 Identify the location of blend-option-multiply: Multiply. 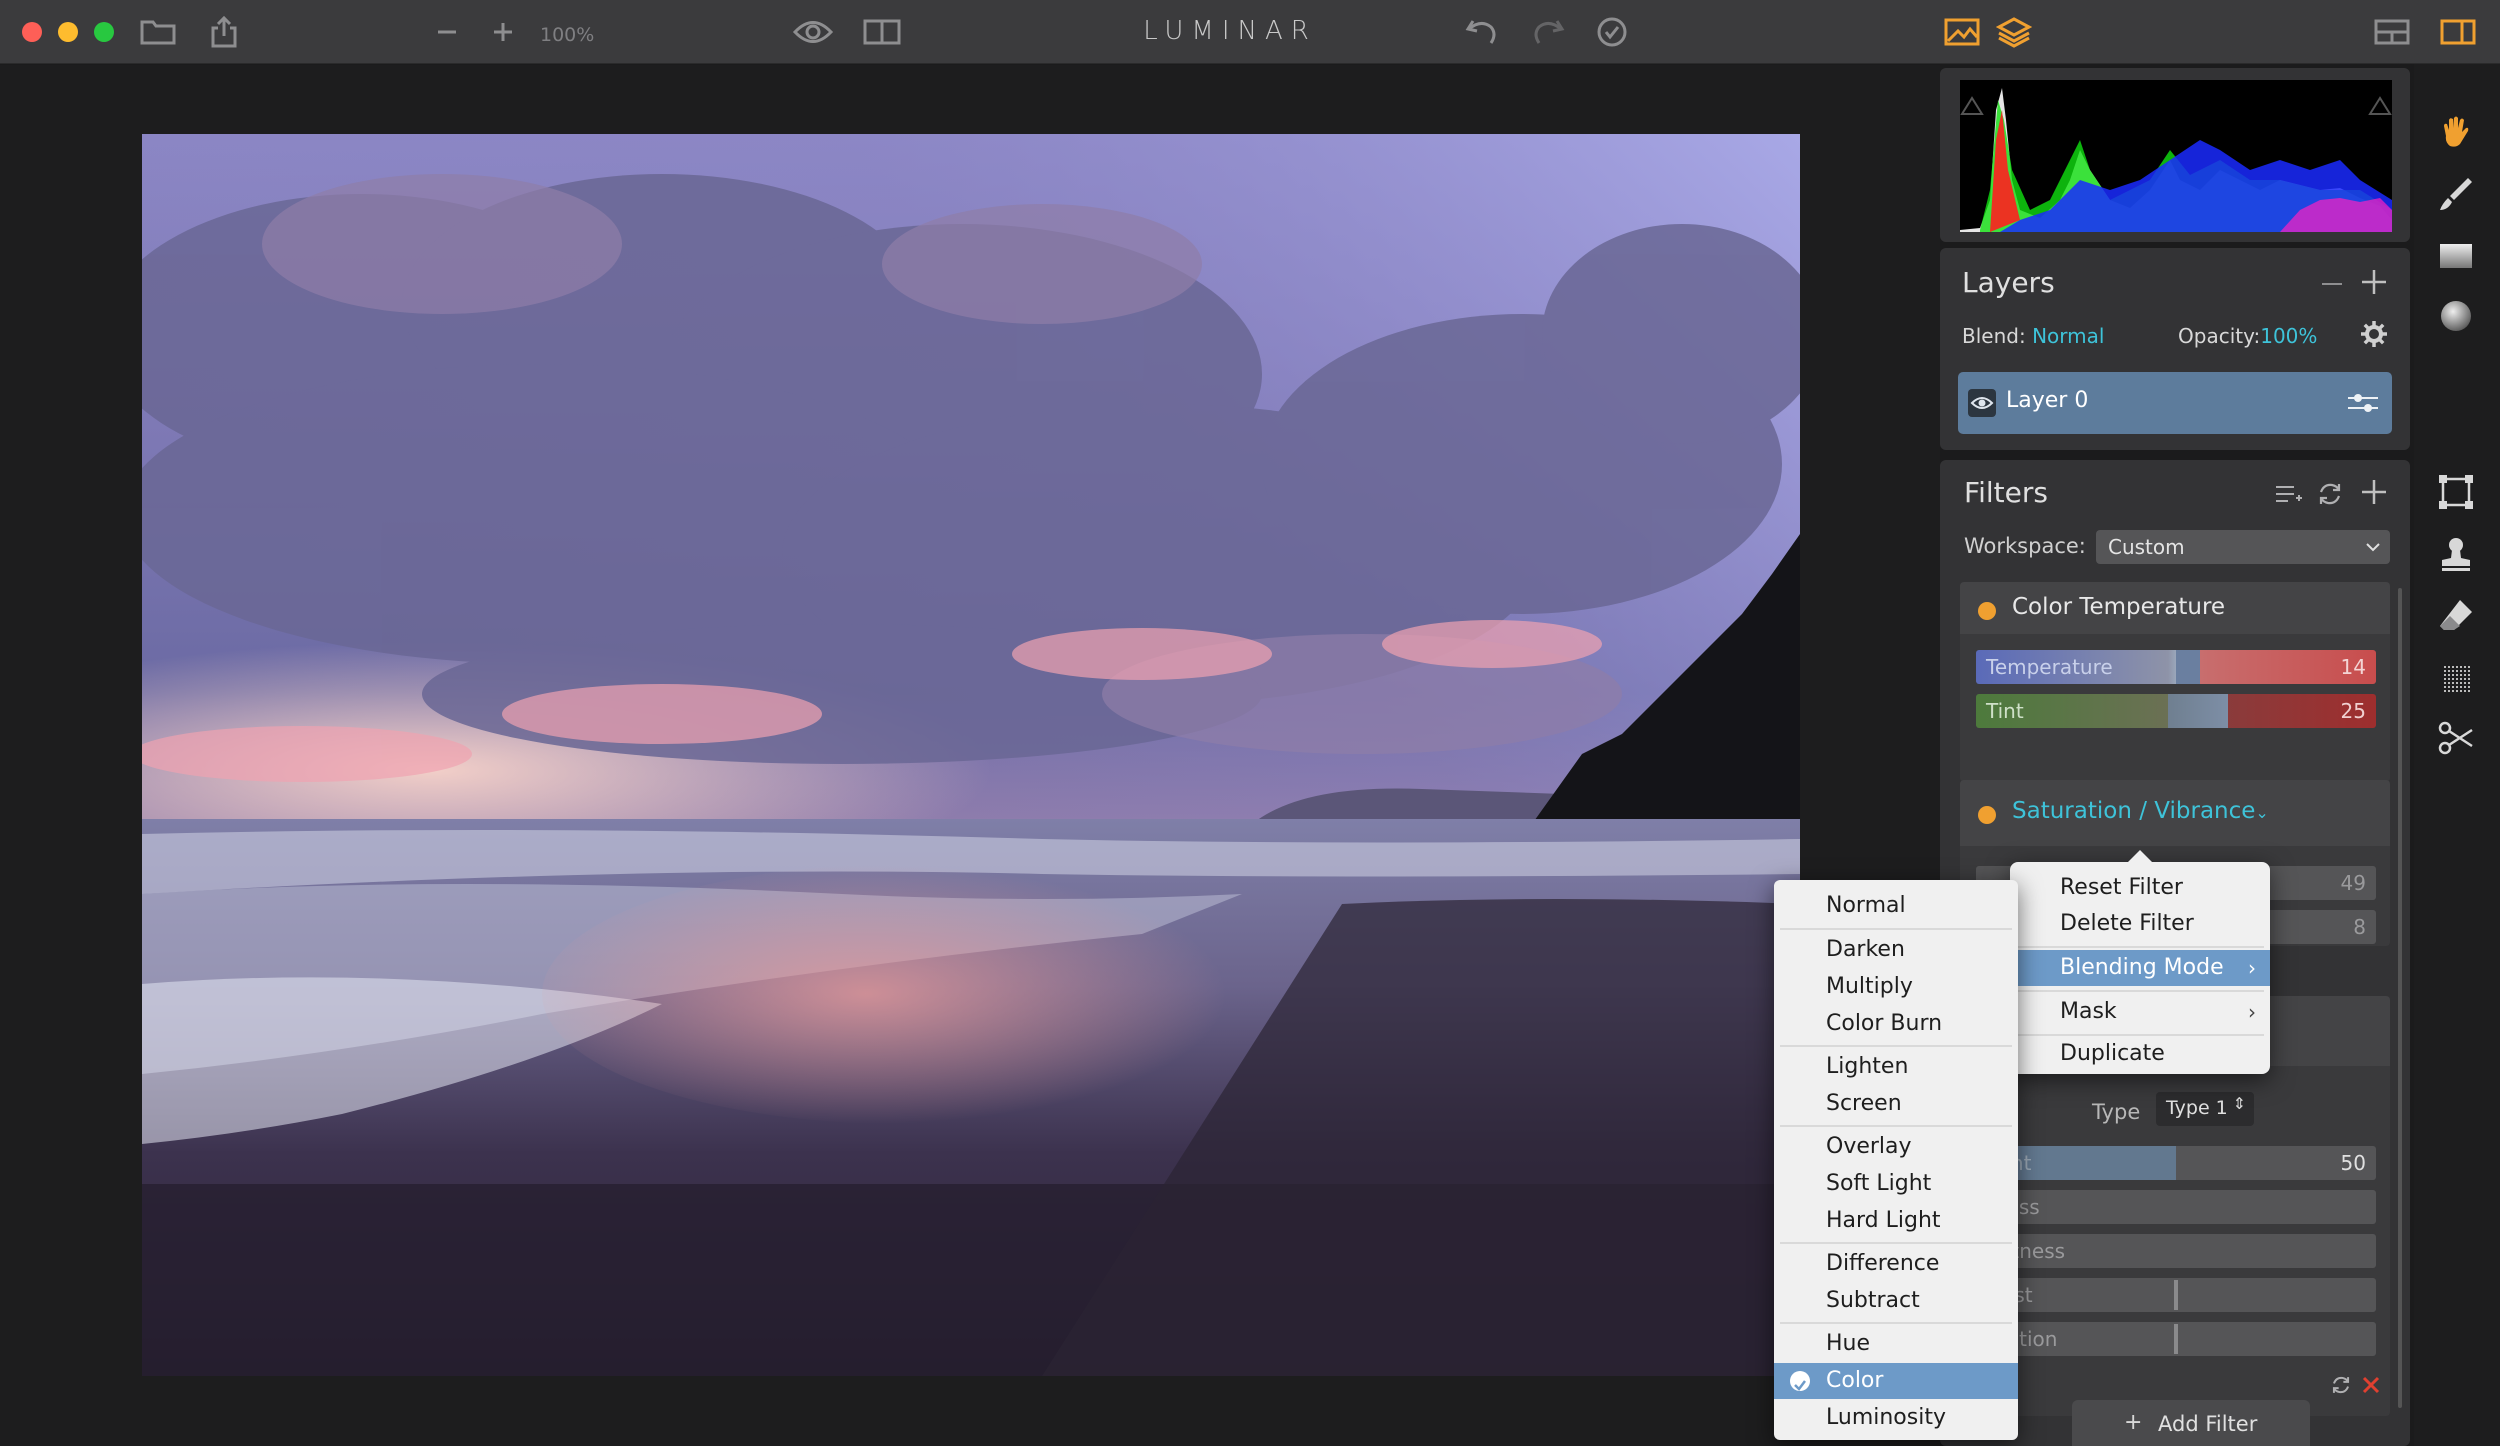
(1896, 987).